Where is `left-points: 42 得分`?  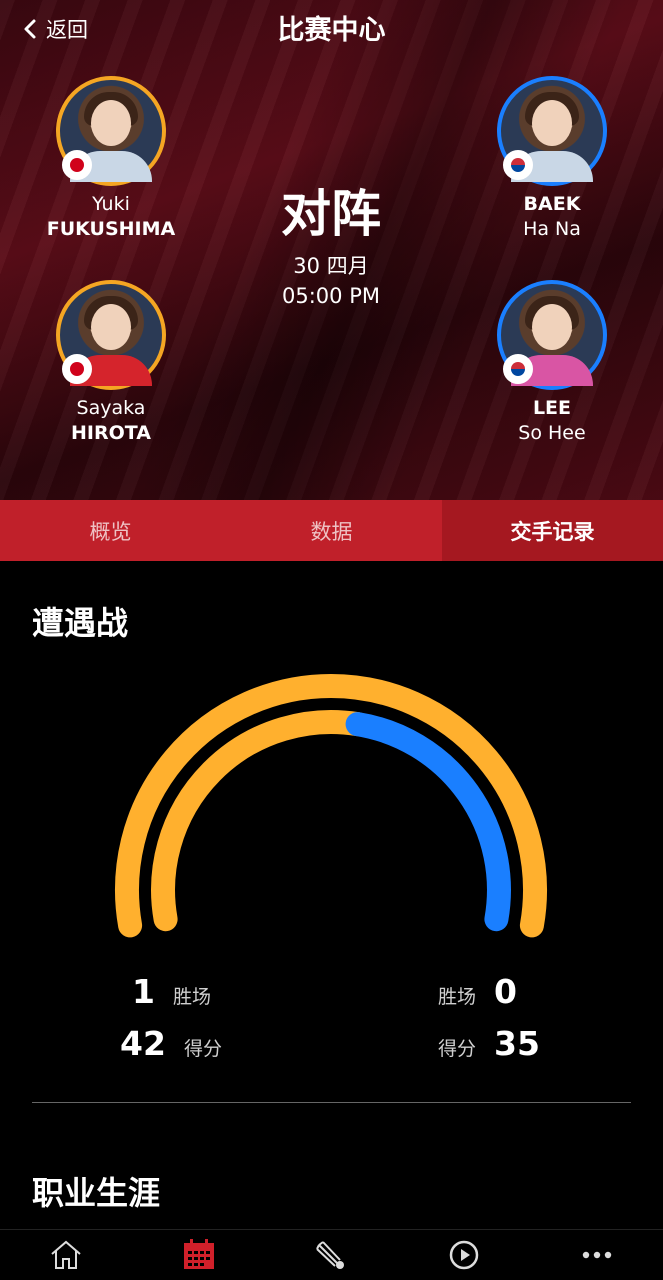 left-points: 42 得分 is located at coordinates (171, 1043).